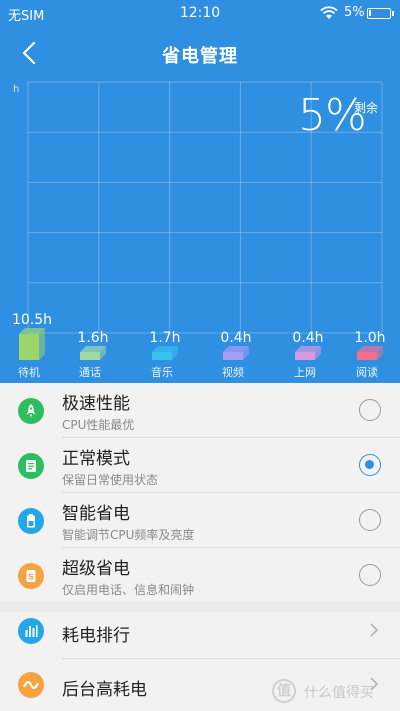 The image size is (400, 711). What do you see at coordinates (367, 372) in the screenshot?
I see `bar-category-label: 阅读` at bounding box center [367, 372].